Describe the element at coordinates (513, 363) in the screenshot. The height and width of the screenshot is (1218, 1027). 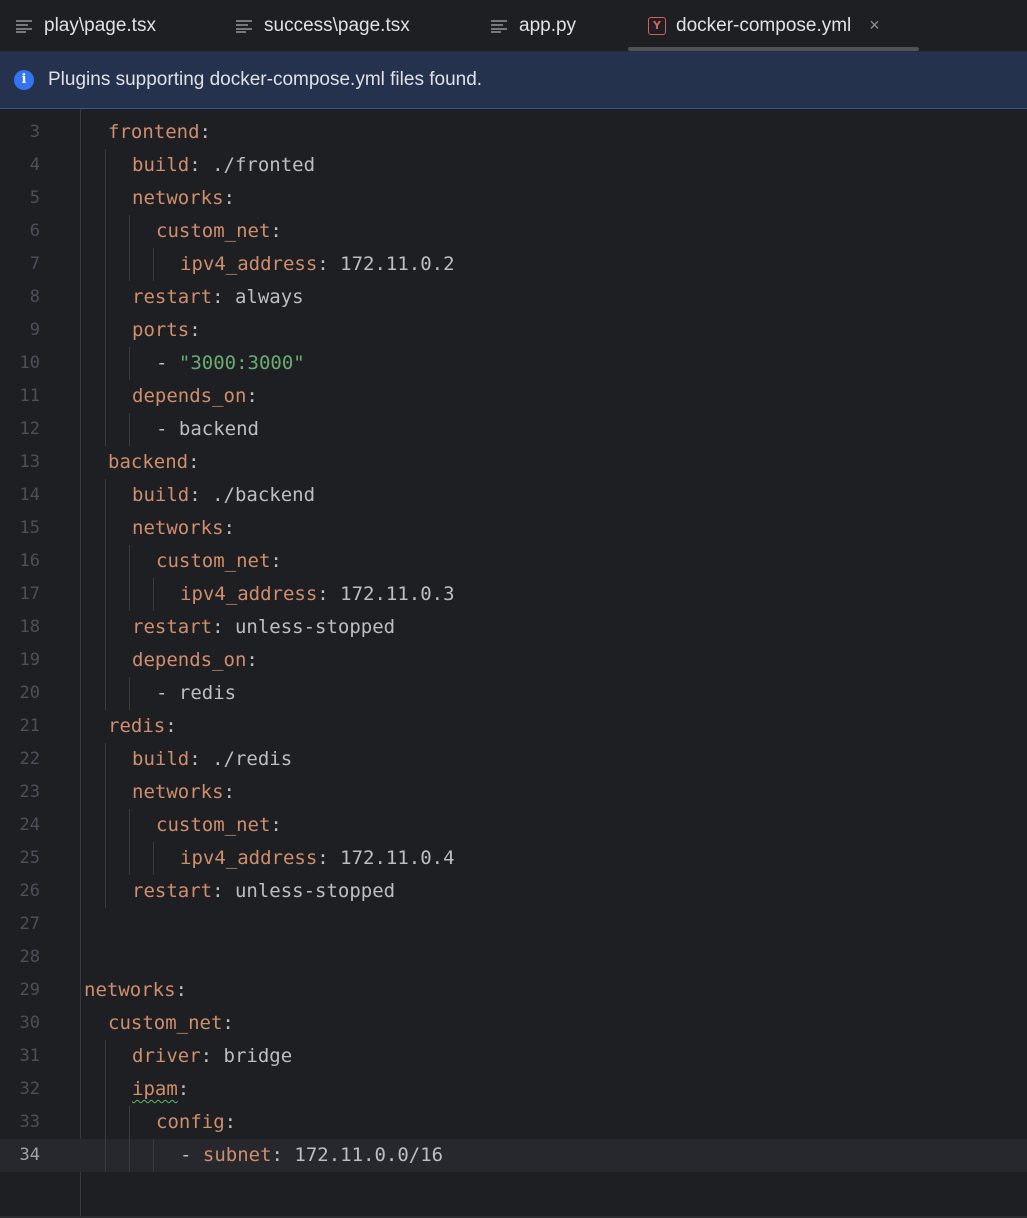
I see `code-line: 10 - "3000:3000"` at that location.